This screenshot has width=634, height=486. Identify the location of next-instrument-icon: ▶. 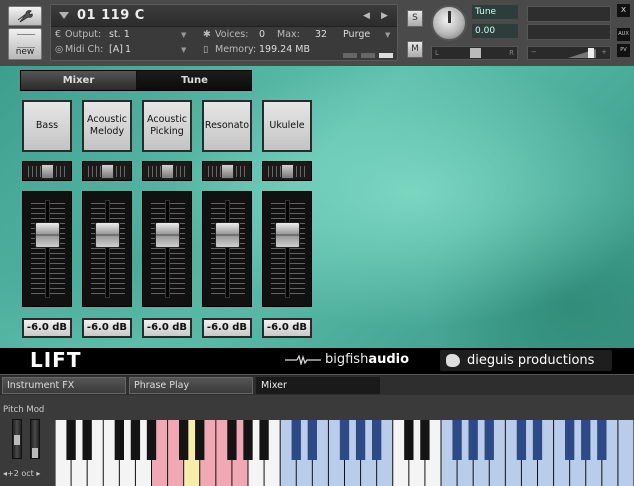
(384, 16).